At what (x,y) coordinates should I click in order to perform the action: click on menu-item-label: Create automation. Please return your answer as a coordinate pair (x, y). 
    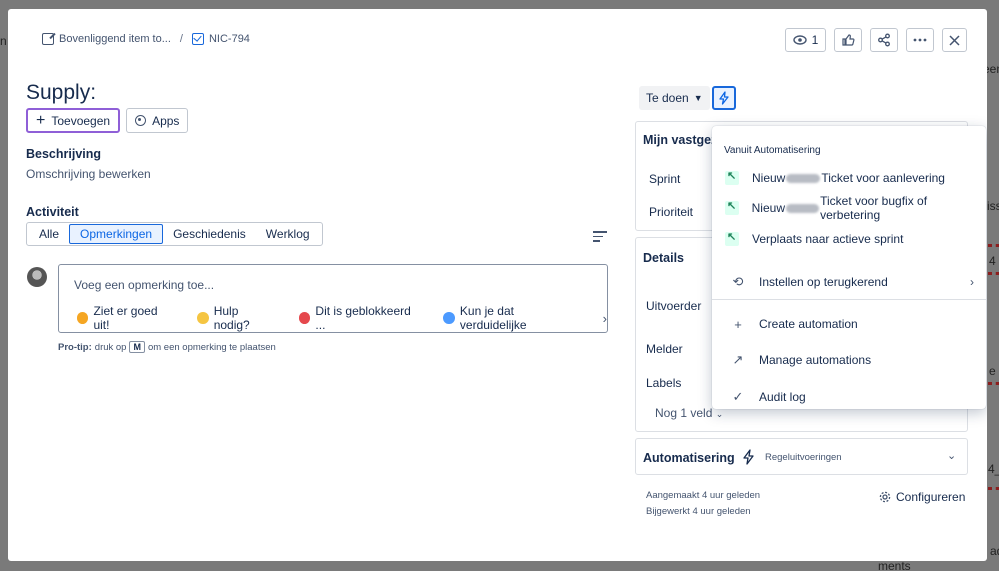
    Looking at the image, I should click on (808, 324).